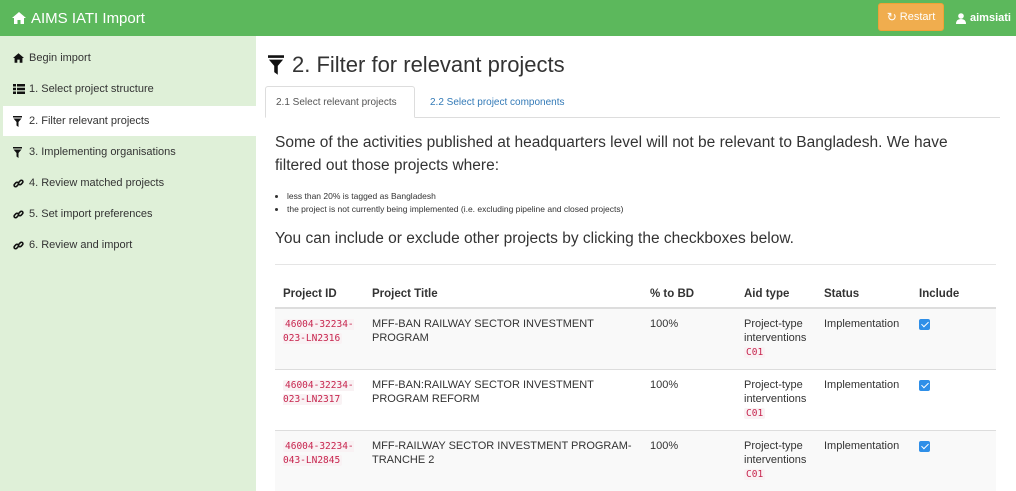 This screenshot has width=1016, height=491. Describe the element at coordinates (891, 17) in the screenshot. I see `refresh-icon: ↻` at that location.